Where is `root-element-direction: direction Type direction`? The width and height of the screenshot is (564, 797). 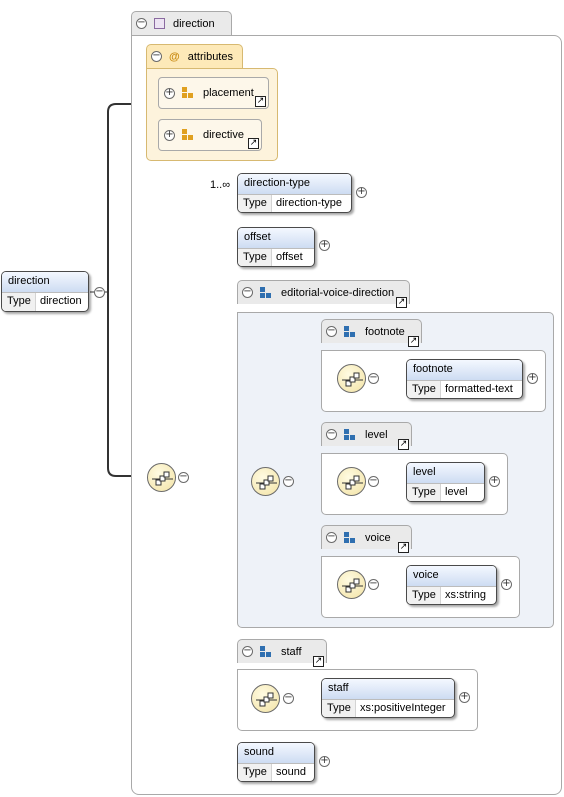
root-element-direction: direction Type direction is located at coordinates (45, 291).